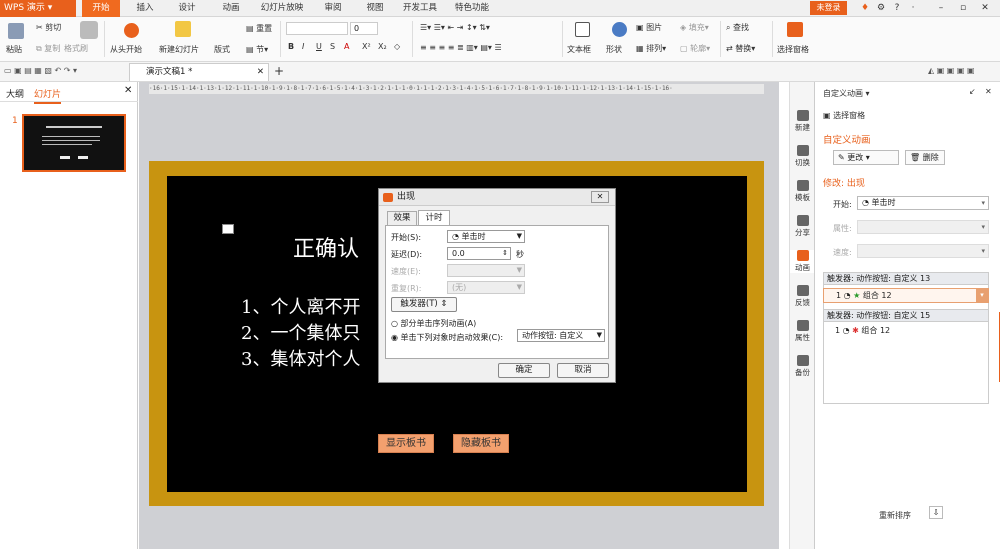 The width and height of the screenshot is (1000, 549). Describe the element at coordinates (481, 443) in the screenshot. I see `hide-board-button: 隐藏板书` at that location.